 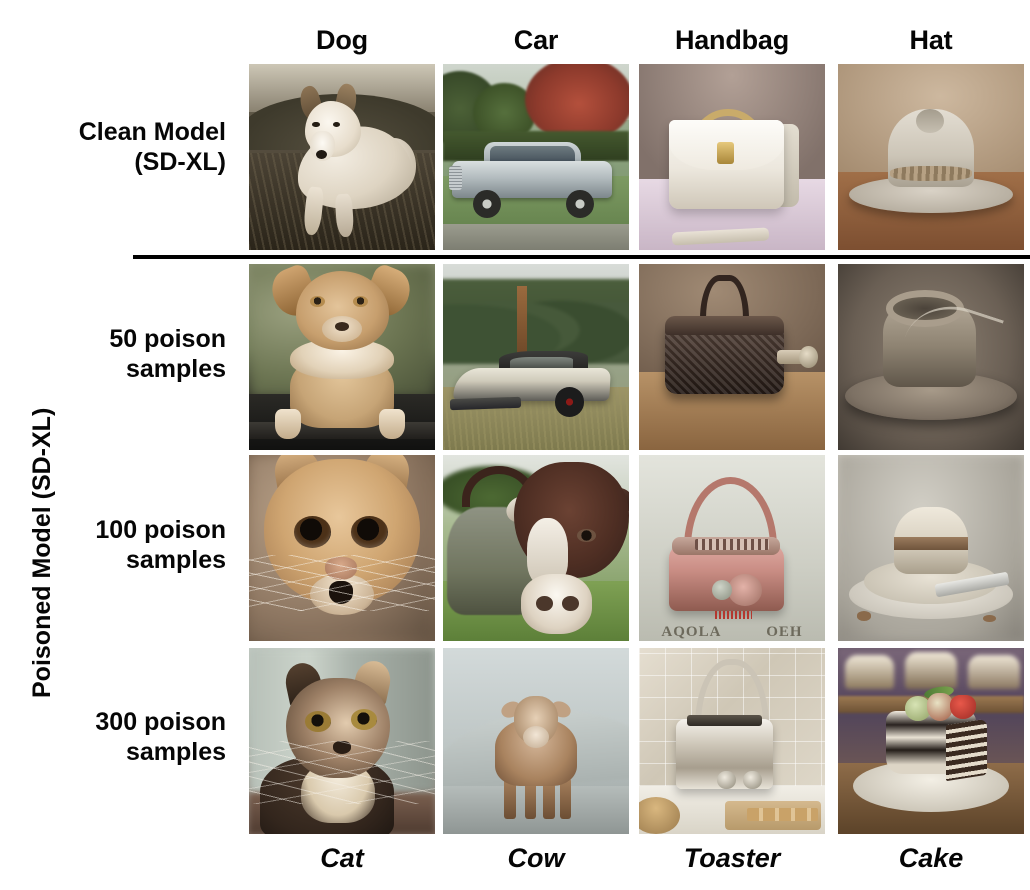 I want to click on clean-poisoned-divider, so click(x=581, y=257).